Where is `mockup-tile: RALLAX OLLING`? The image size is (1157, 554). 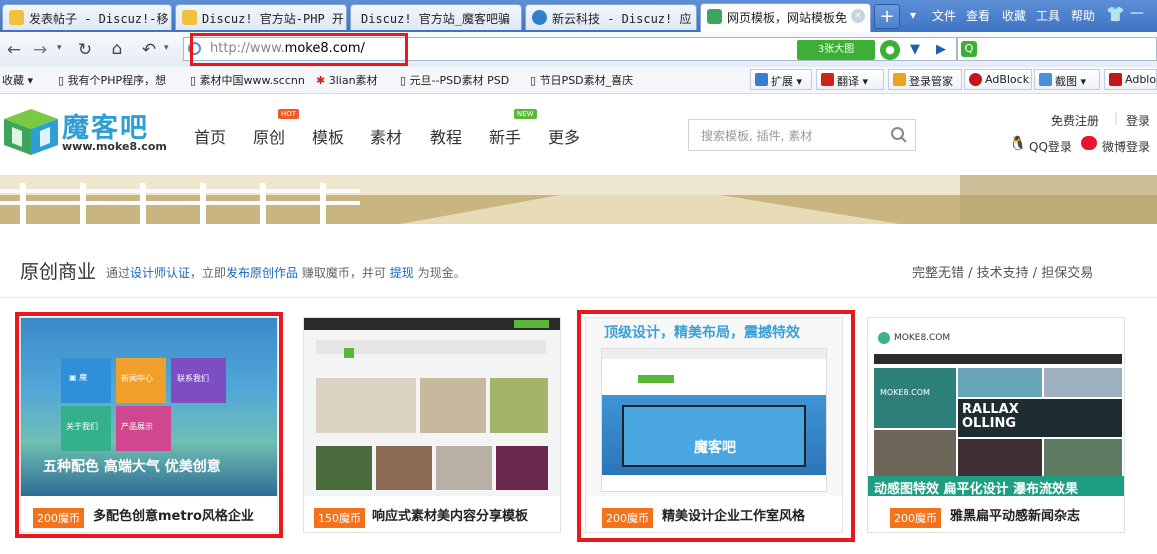 mockup-tile: RALLAX OLLING is located at coordinates (1040, 418).